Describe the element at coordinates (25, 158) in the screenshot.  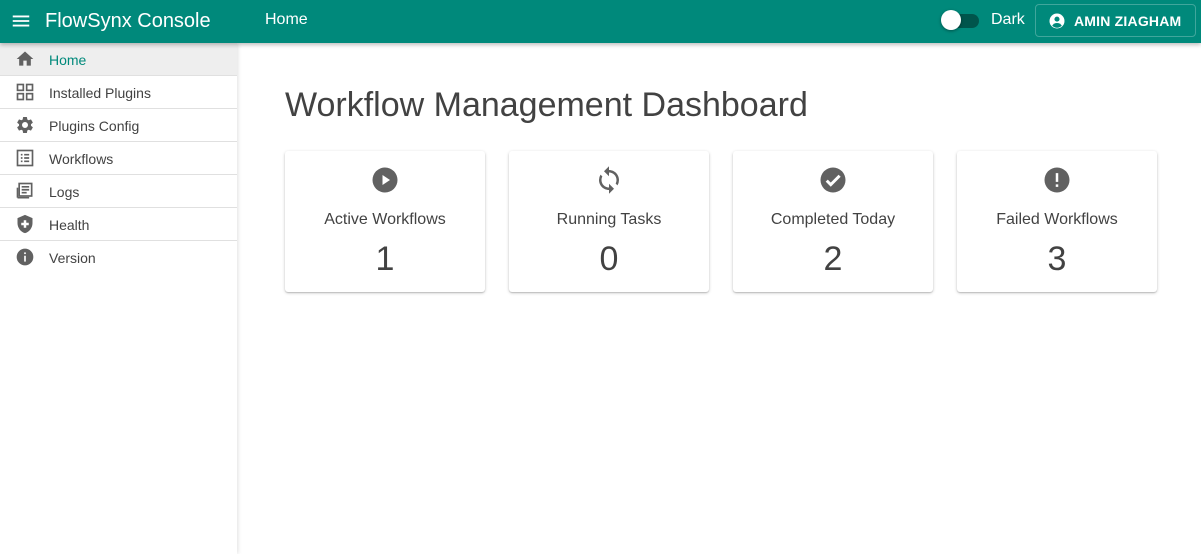
I see `list-icon` at that location.